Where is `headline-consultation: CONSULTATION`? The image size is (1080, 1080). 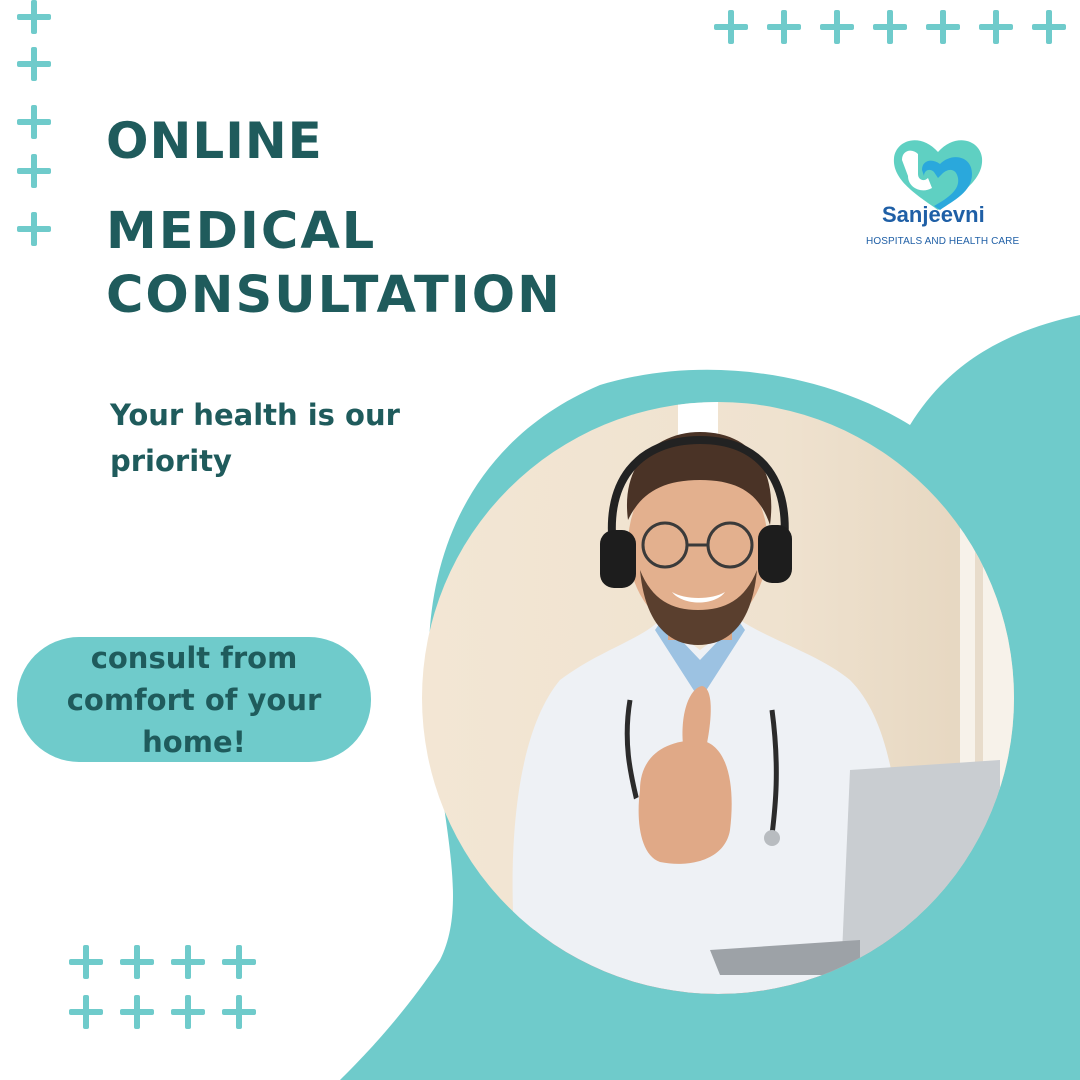
headline-consultation: CONSULTATION is located at coordinates (334, 295).